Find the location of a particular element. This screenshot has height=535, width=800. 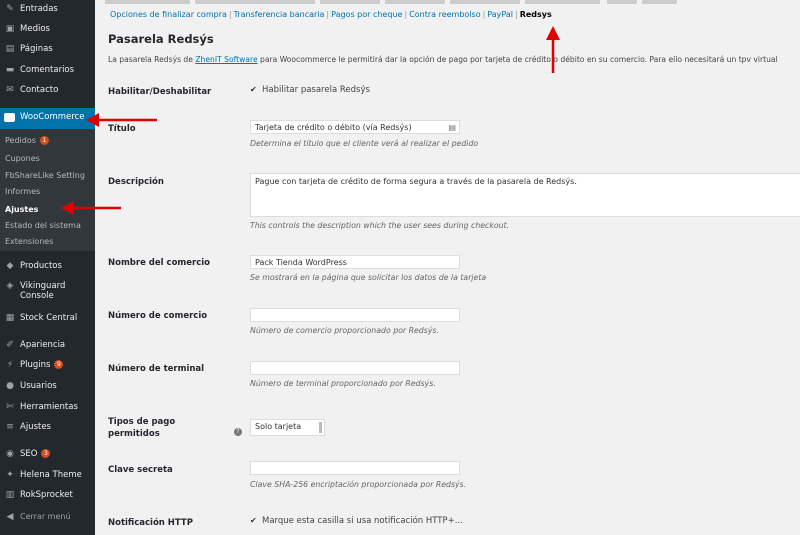

arrow-to-ajustes is located at coordinates (91, 208).